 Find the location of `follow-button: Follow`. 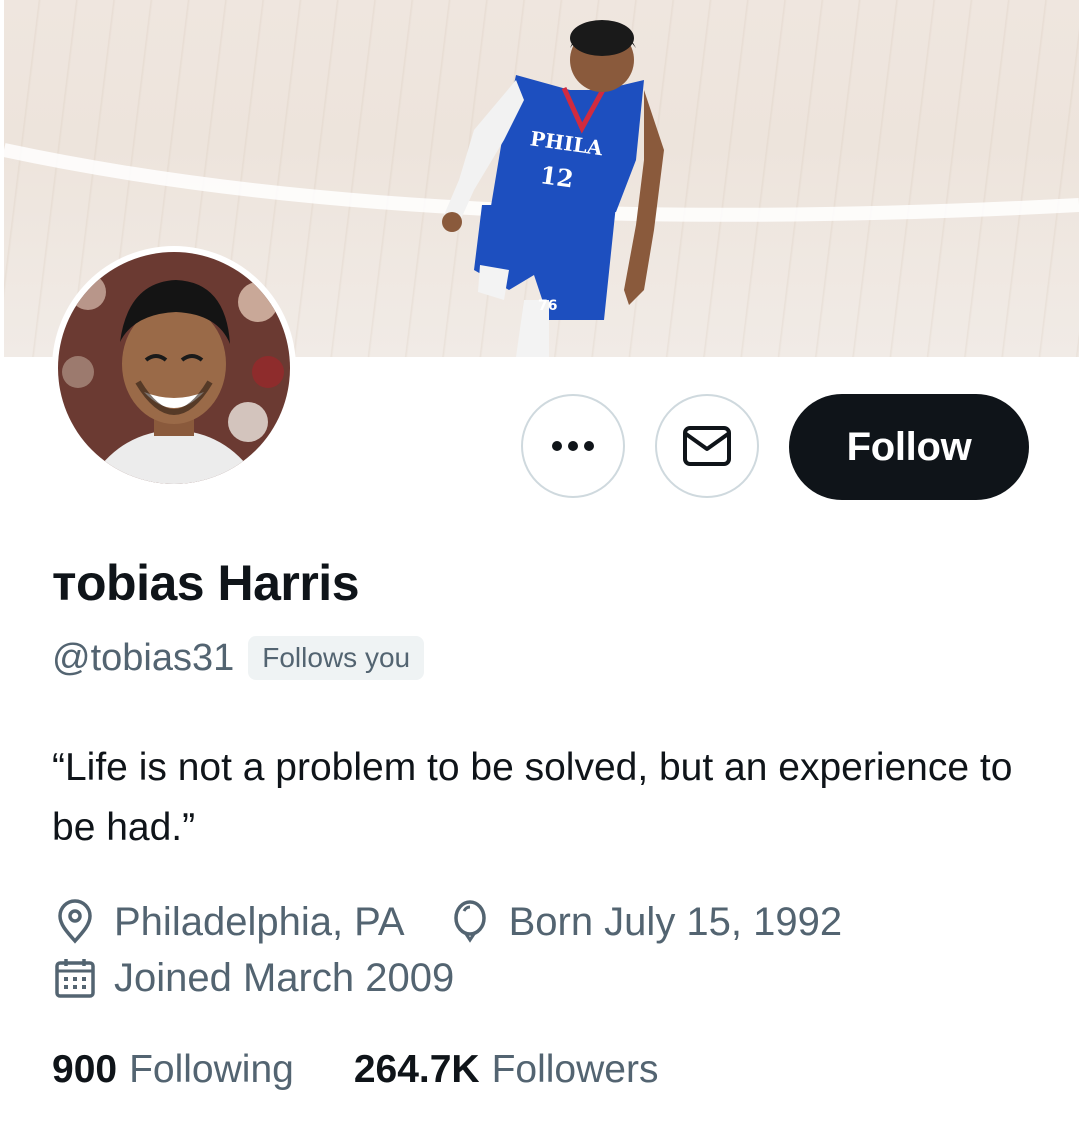

follow-button: Follow is located at coordinates (909, 447).